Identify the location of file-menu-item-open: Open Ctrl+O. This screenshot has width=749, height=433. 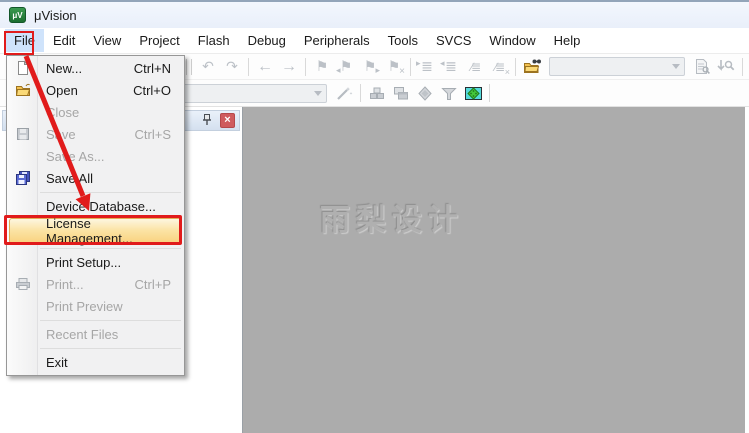
(95, 90).